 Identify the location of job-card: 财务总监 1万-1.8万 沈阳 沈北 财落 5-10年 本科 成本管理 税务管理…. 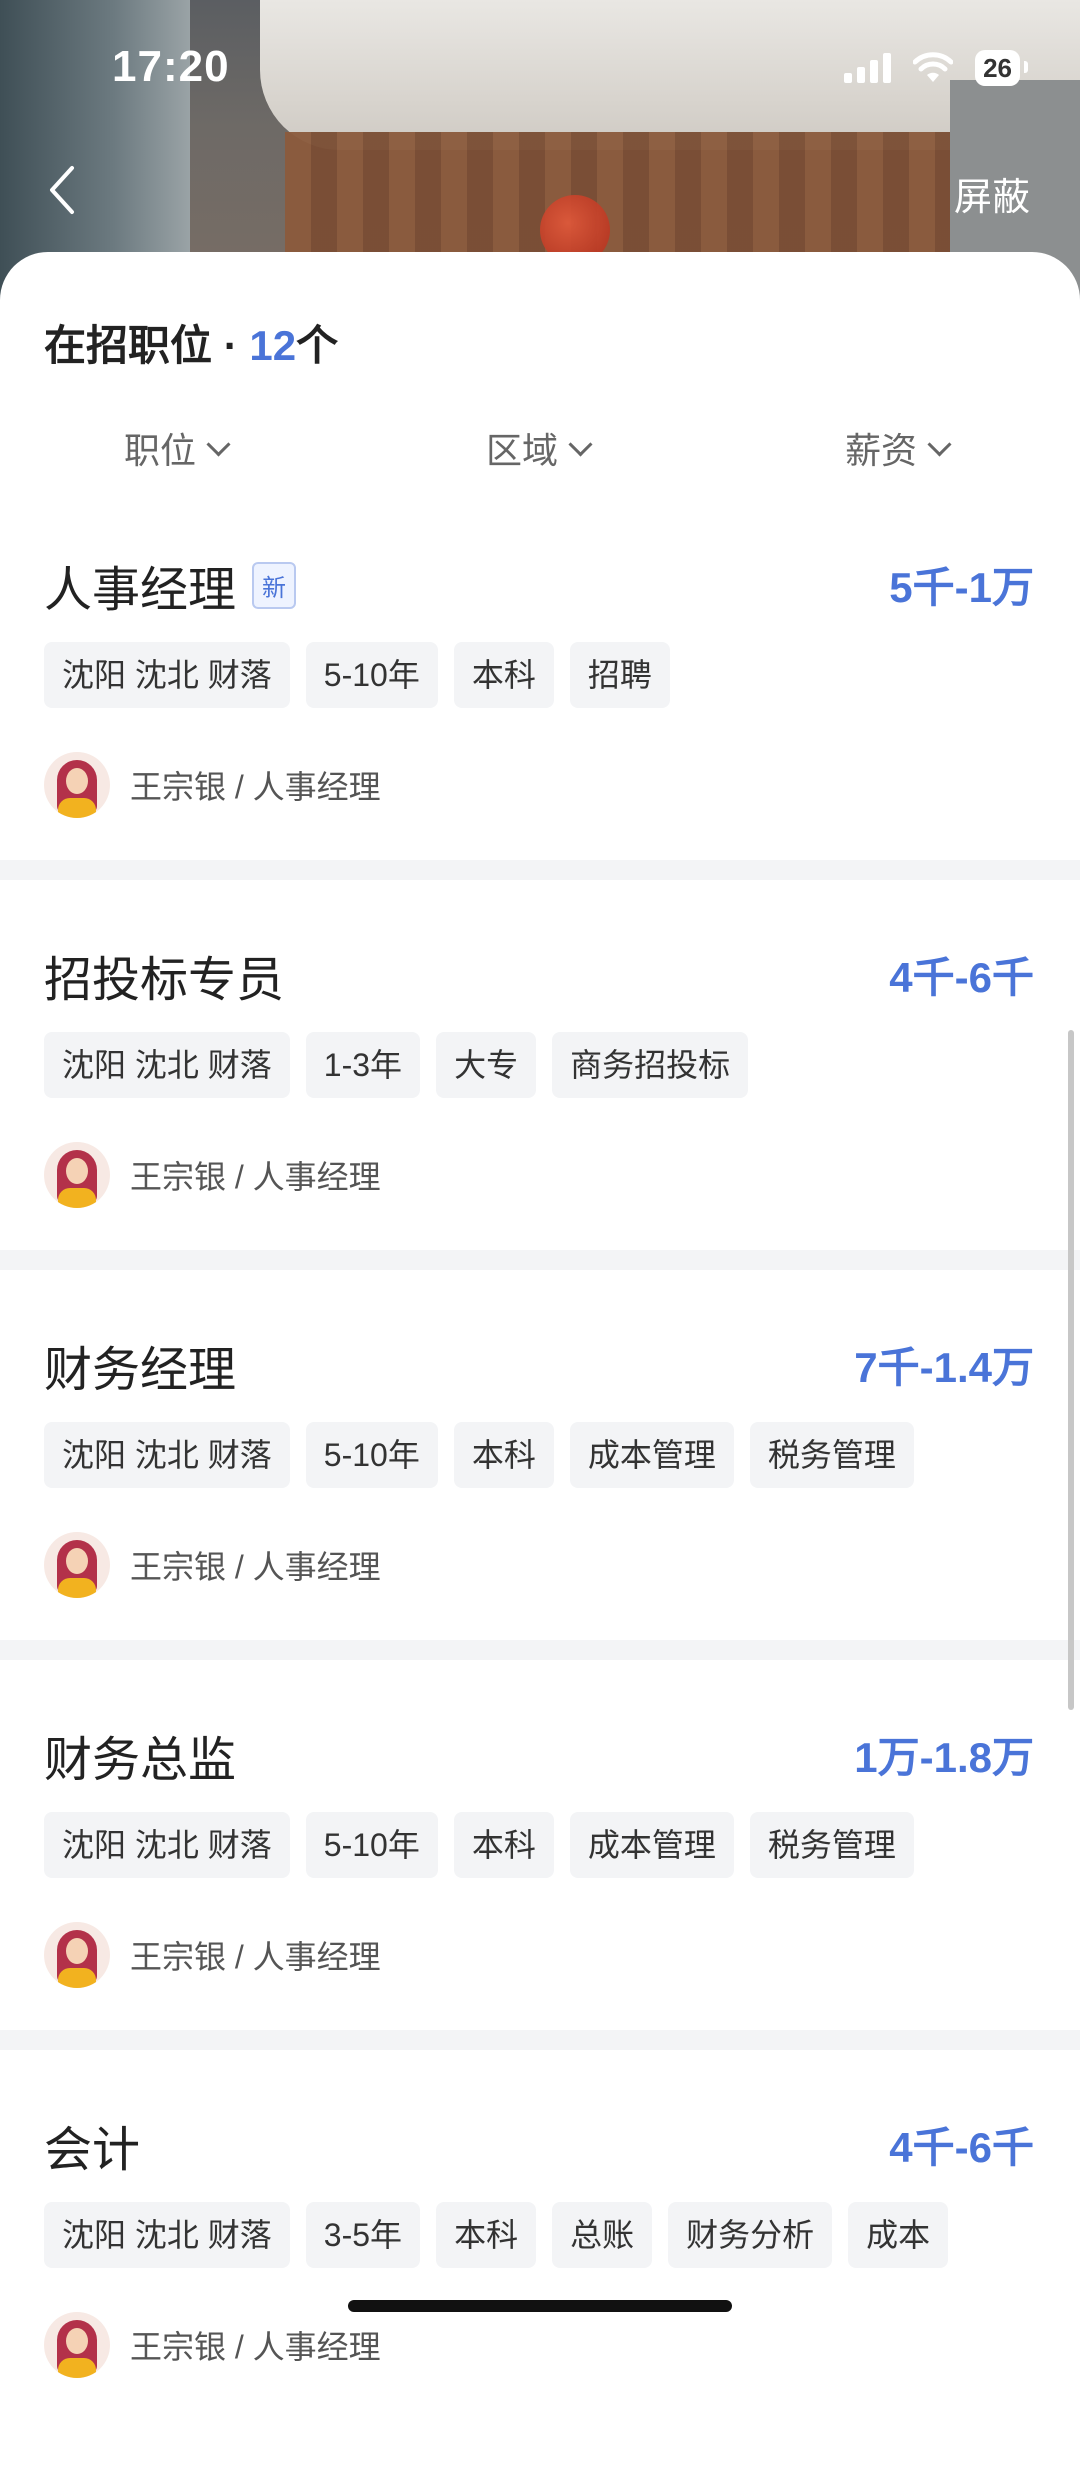
(540, 1900).